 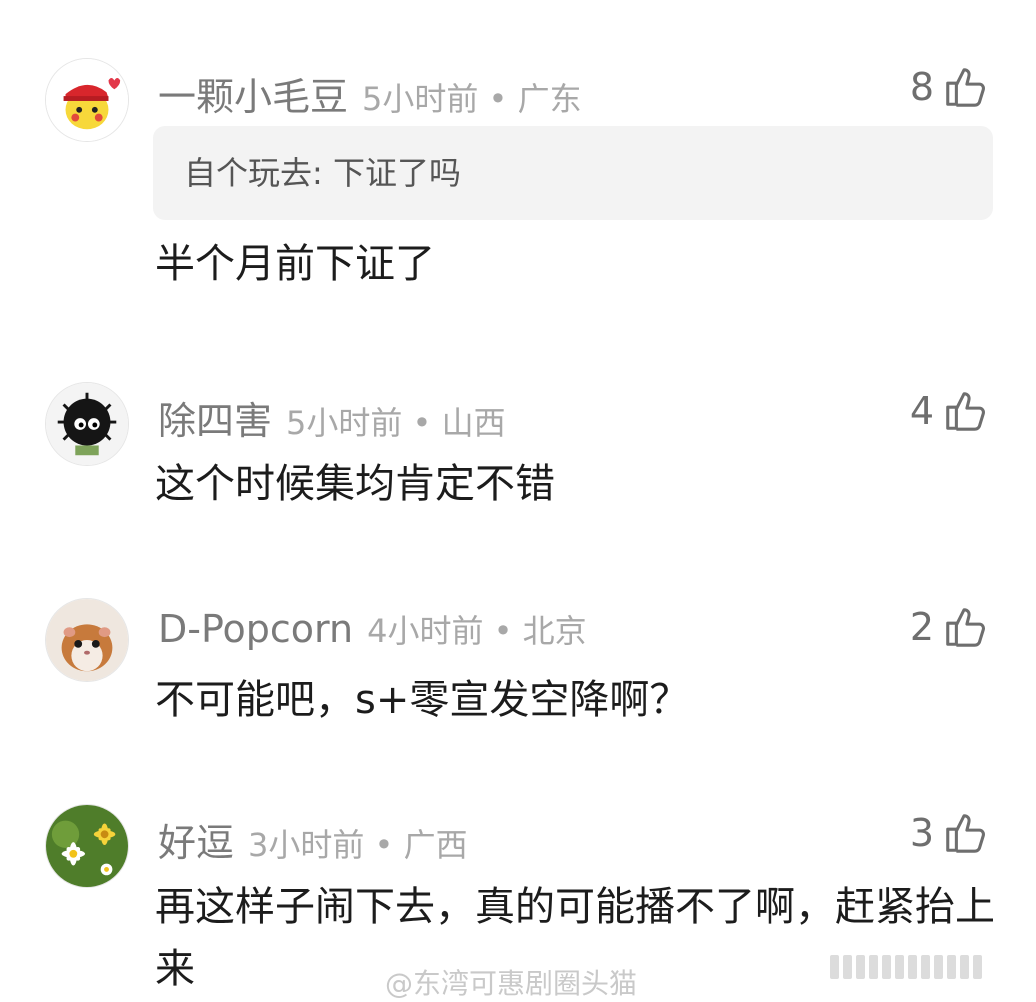 What do you see at coordinates (215, 421) in the screenshot?
I see `user-name: 除四害` at bounding box center [215, 421].